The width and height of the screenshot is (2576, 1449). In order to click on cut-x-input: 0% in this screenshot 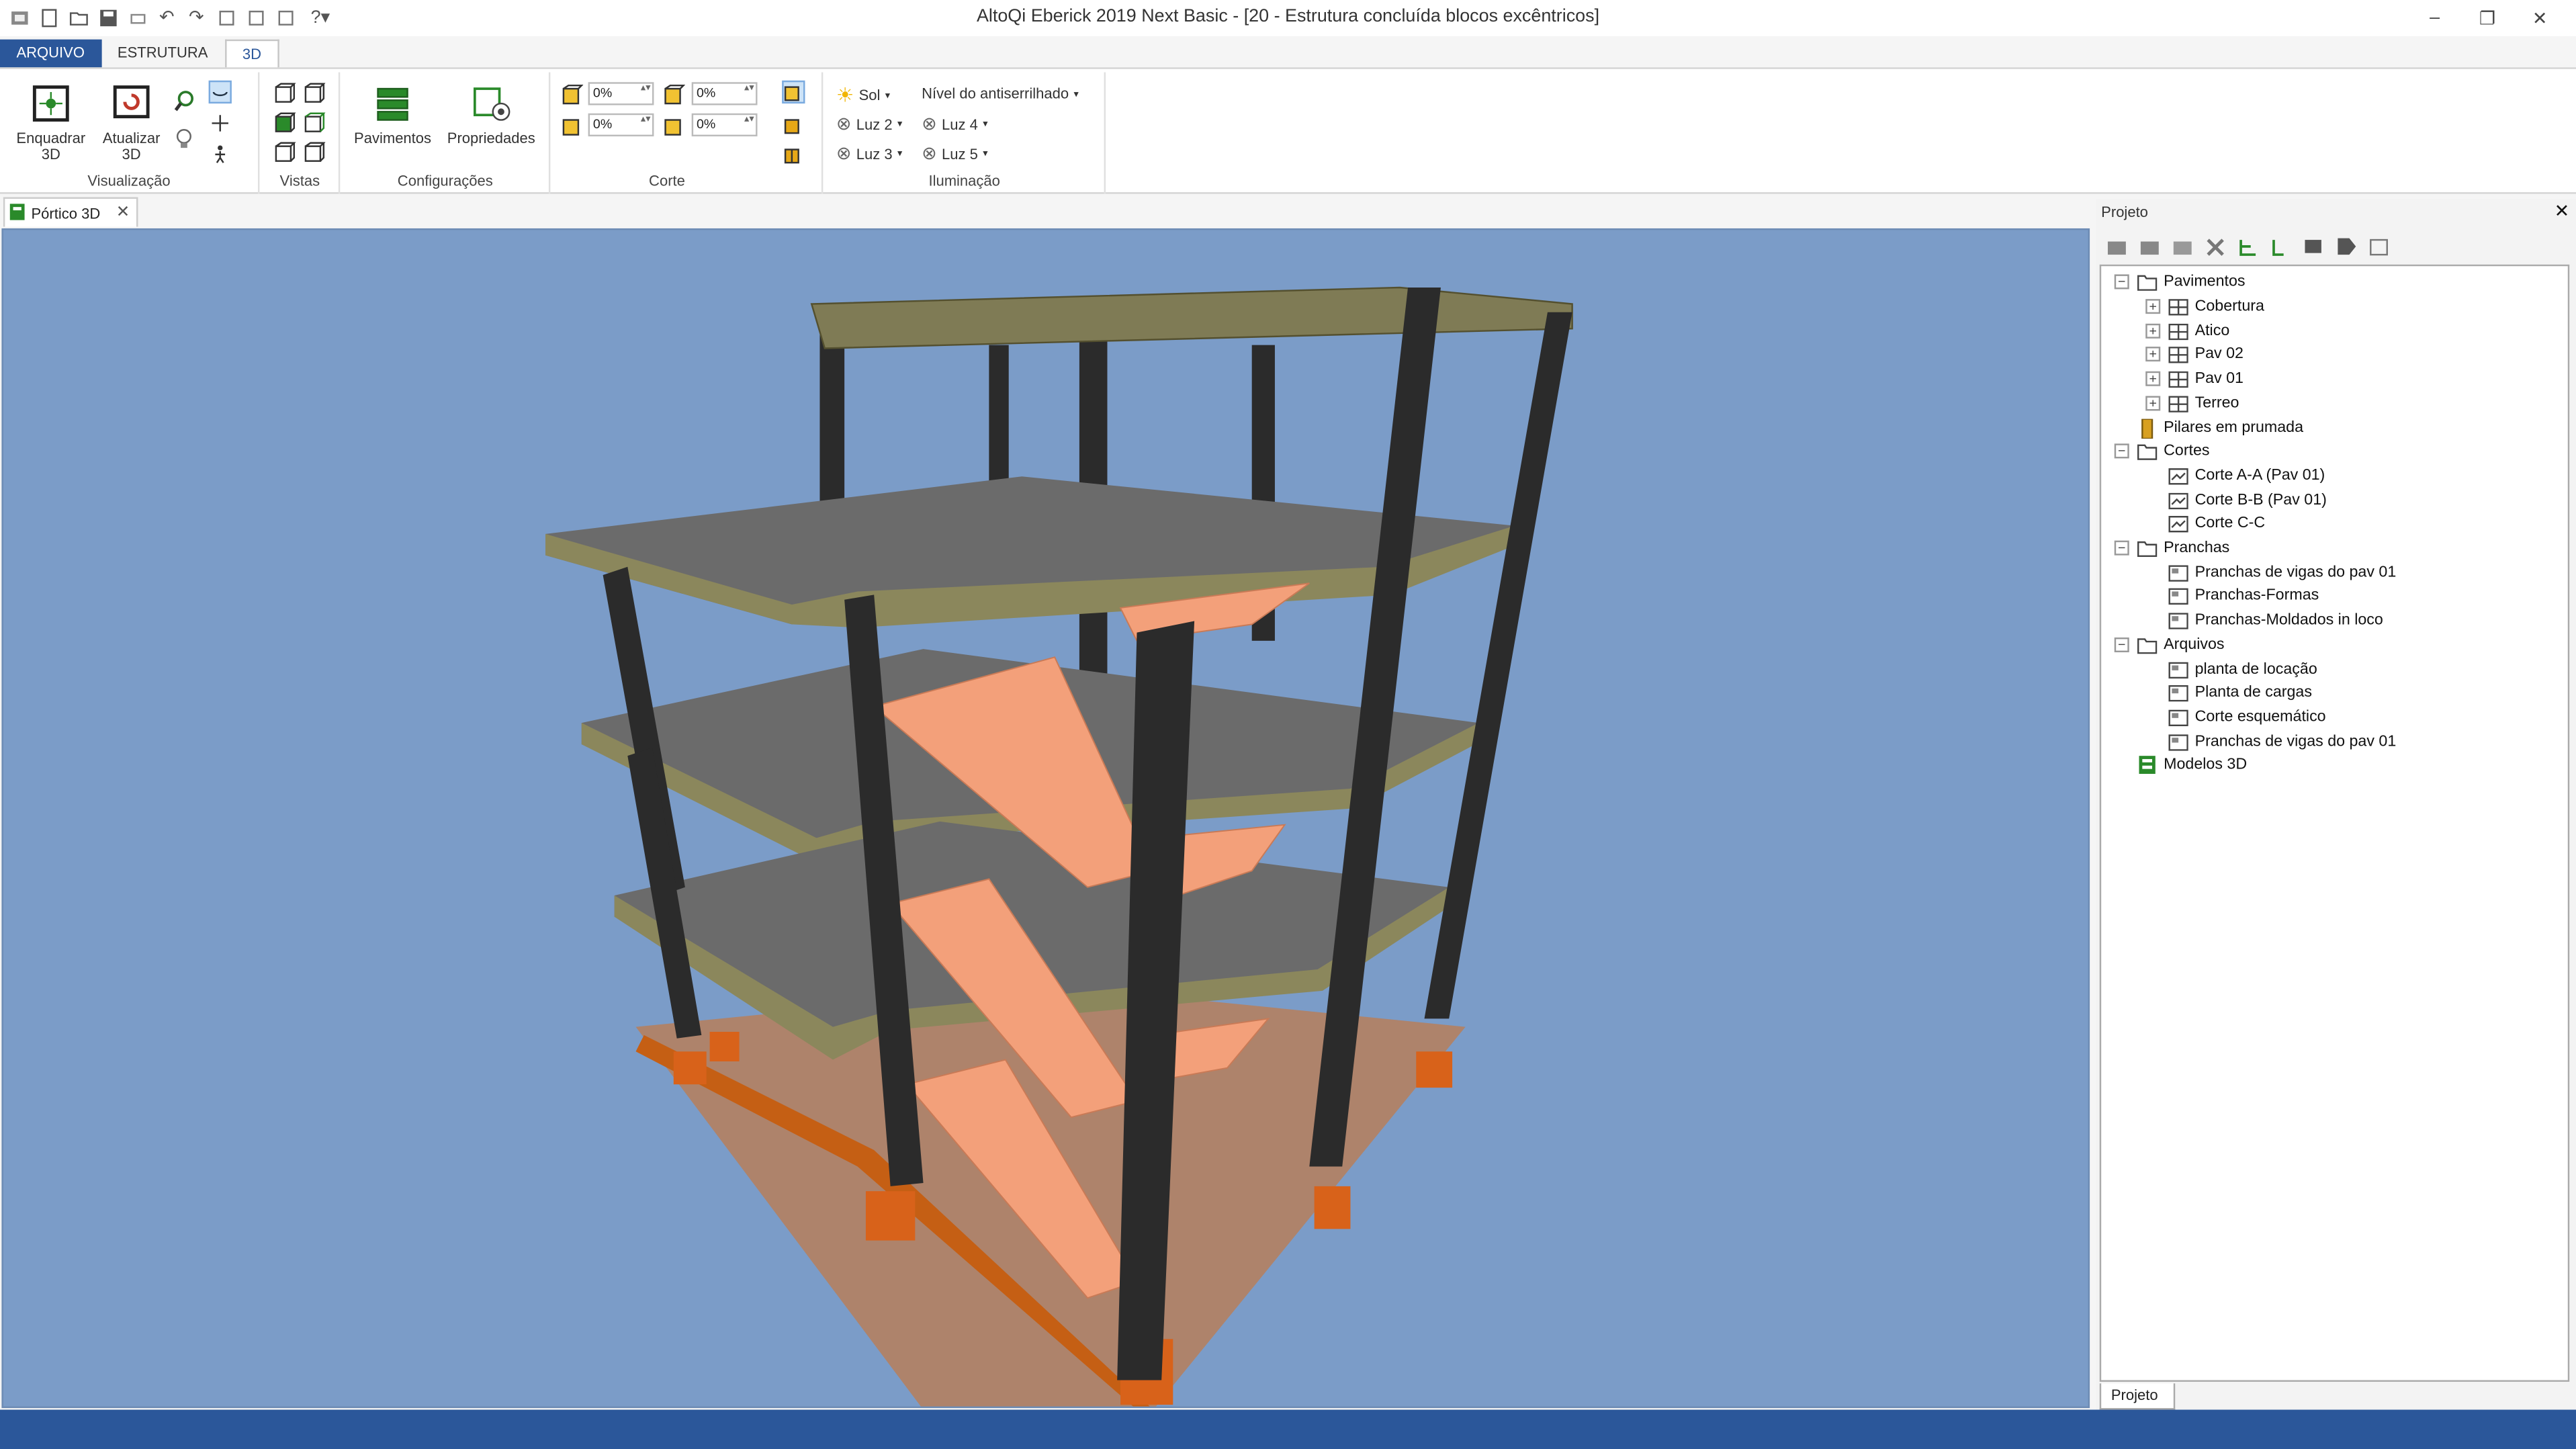, I will do `click(621, 94)`.